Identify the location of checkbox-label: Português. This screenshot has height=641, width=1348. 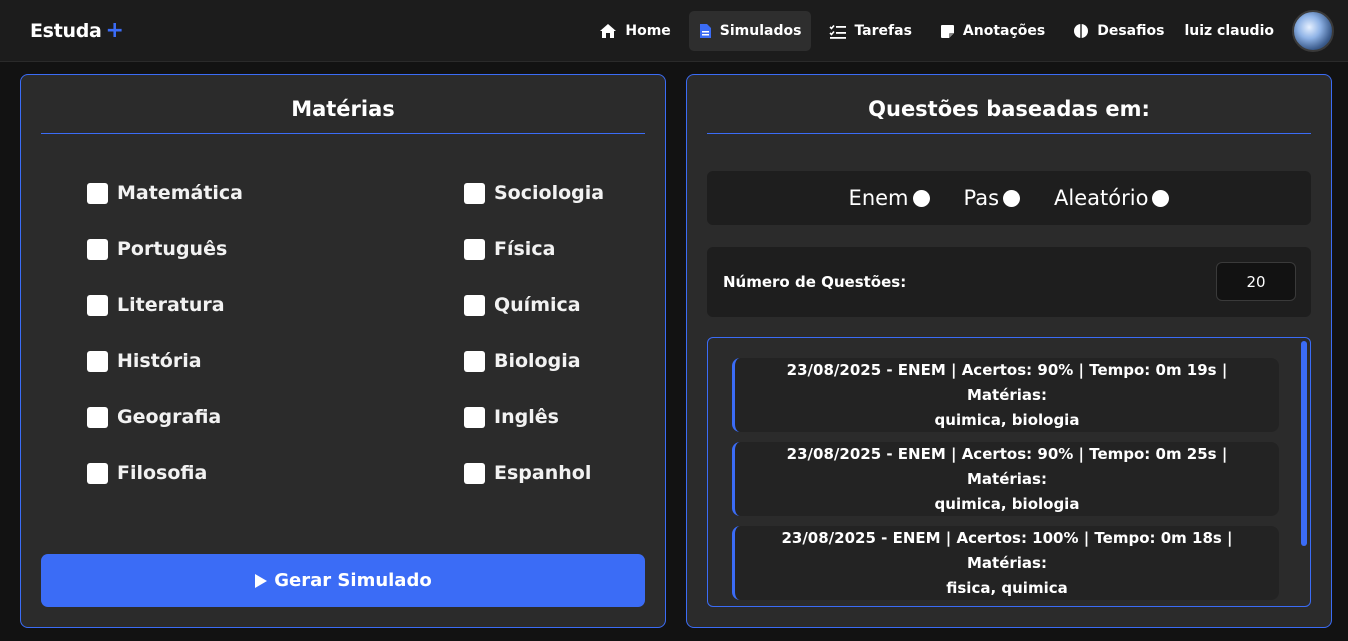
(172, 249).